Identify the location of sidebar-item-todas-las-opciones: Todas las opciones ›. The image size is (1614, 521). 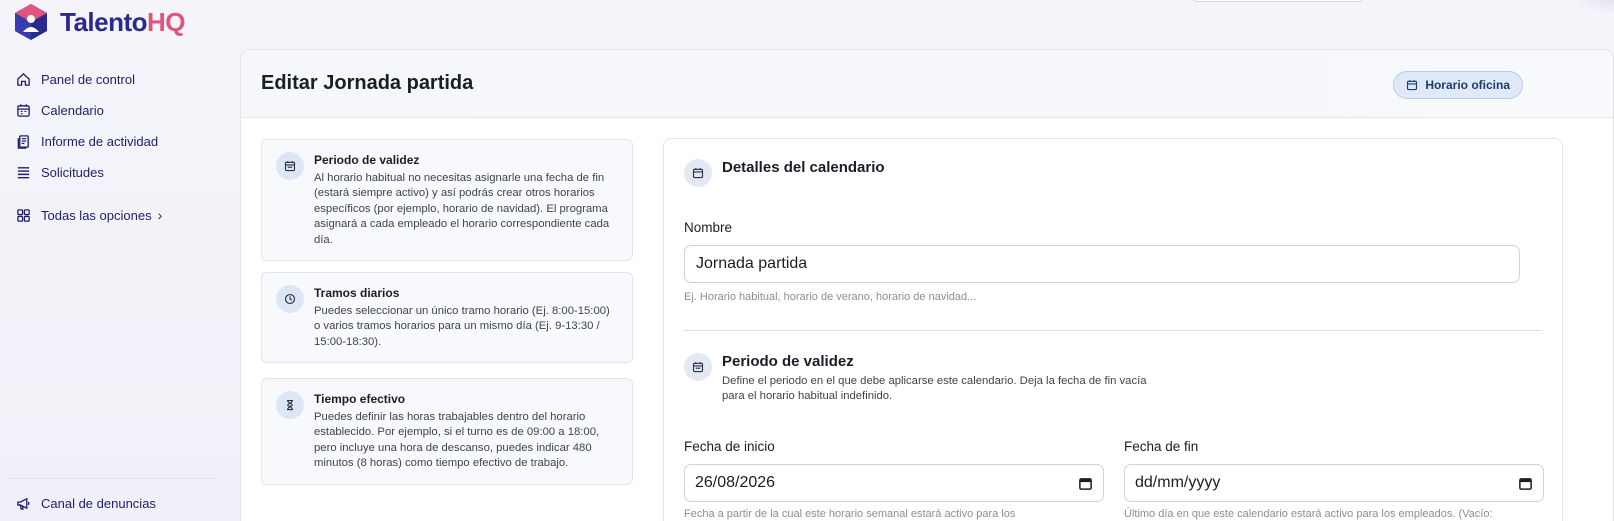
(89, 215).